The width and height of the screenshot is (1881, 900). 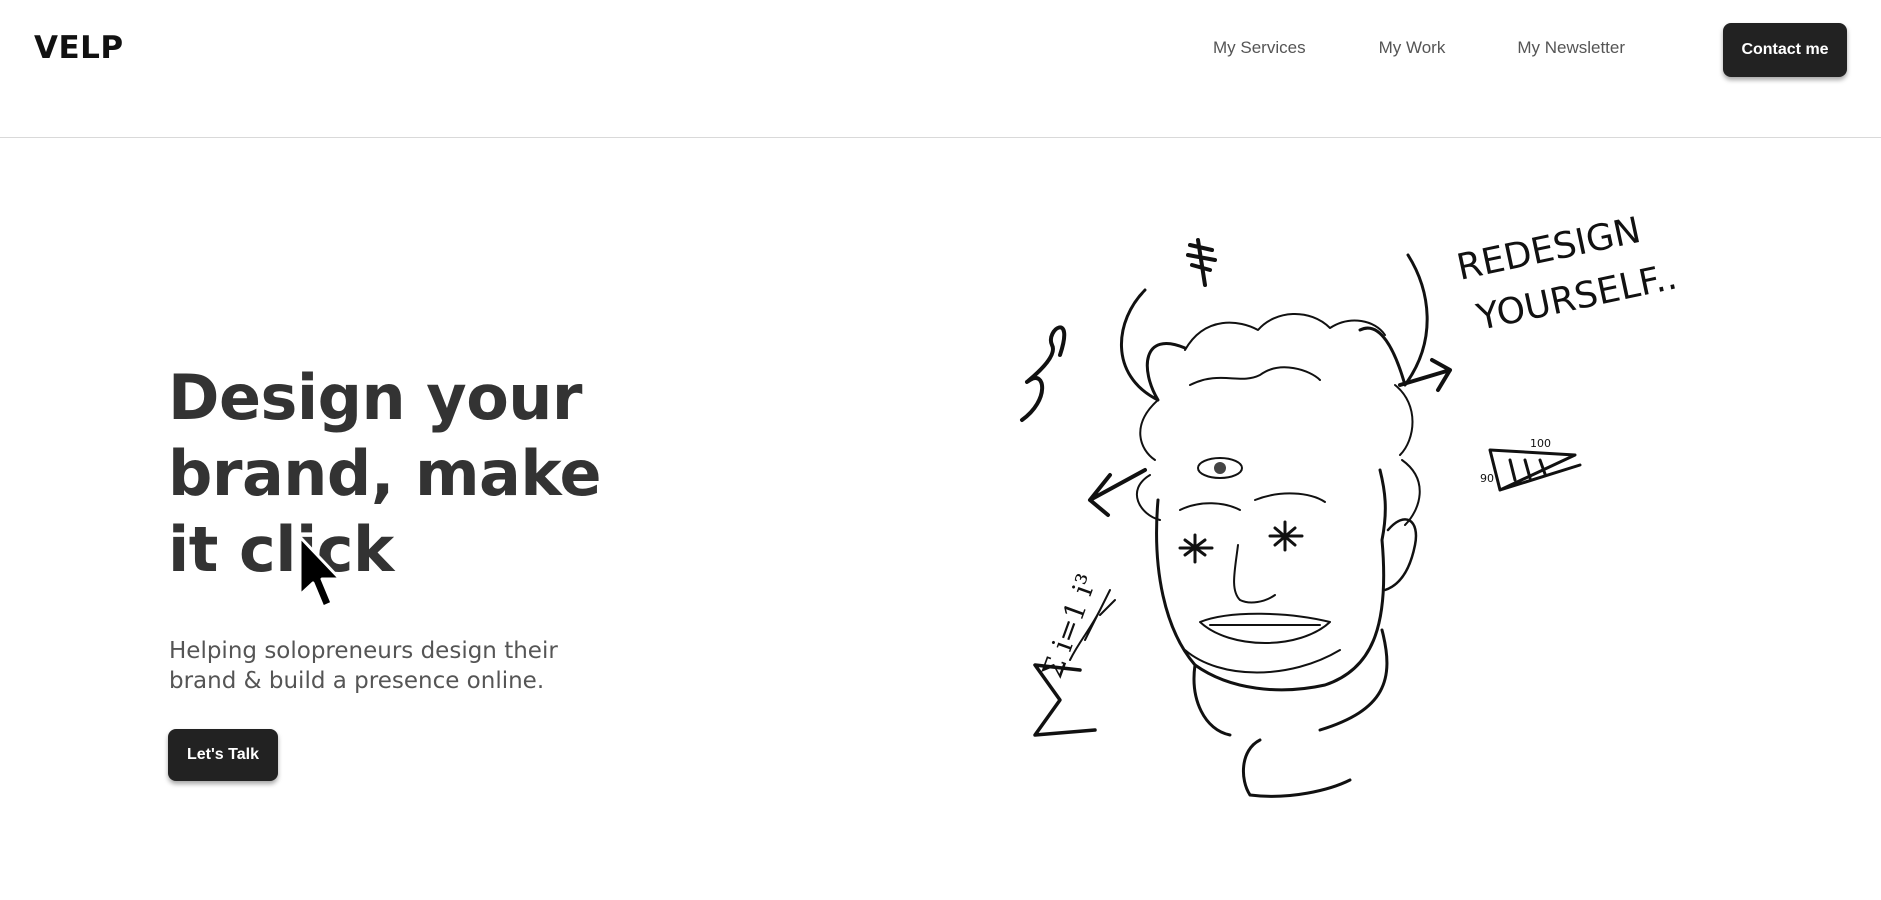 I want to click on right-eye, so click(x=1286, y=536).